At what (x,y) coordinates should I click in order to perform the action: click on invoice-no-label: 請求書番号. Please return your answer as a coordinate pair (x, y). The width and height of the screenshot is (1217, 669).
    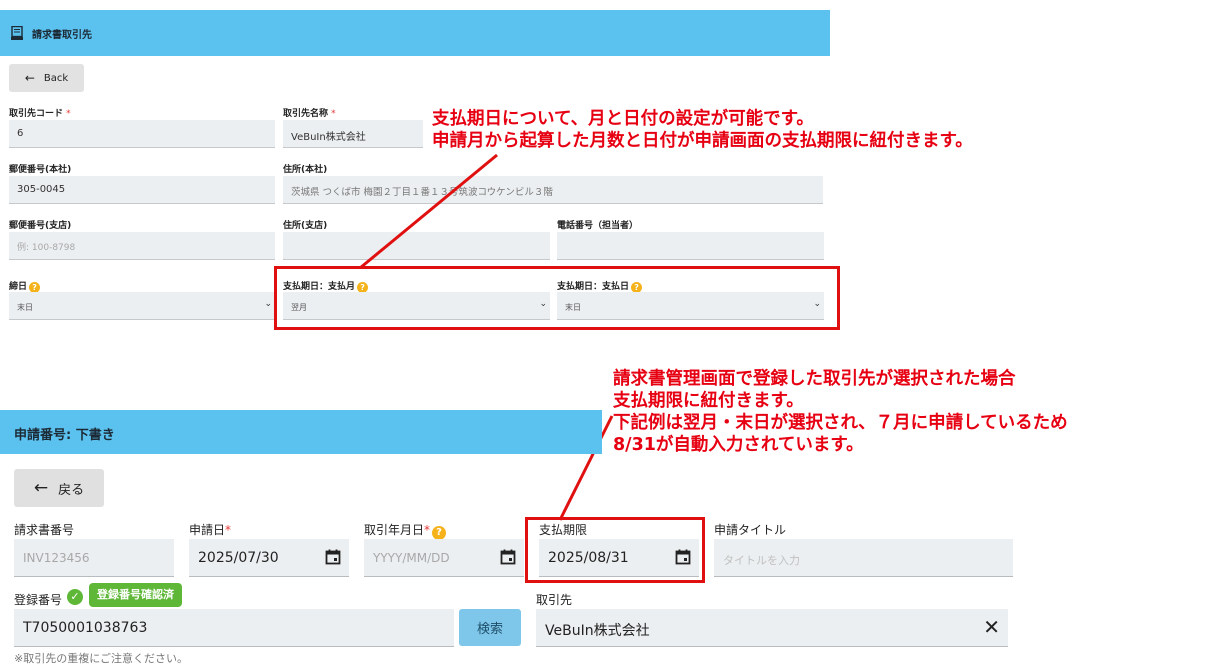
    Looking at the image, I should click on (44, 530).